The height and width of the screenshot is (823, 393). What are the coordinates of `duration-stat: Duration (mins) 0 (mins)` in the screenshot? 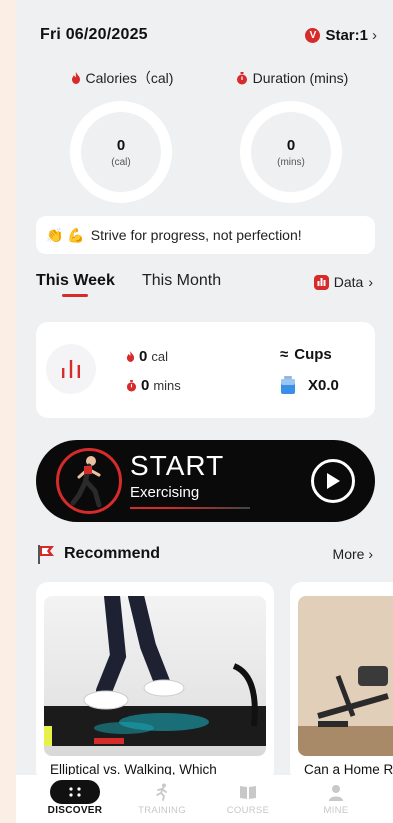 It's located at (292, 135).